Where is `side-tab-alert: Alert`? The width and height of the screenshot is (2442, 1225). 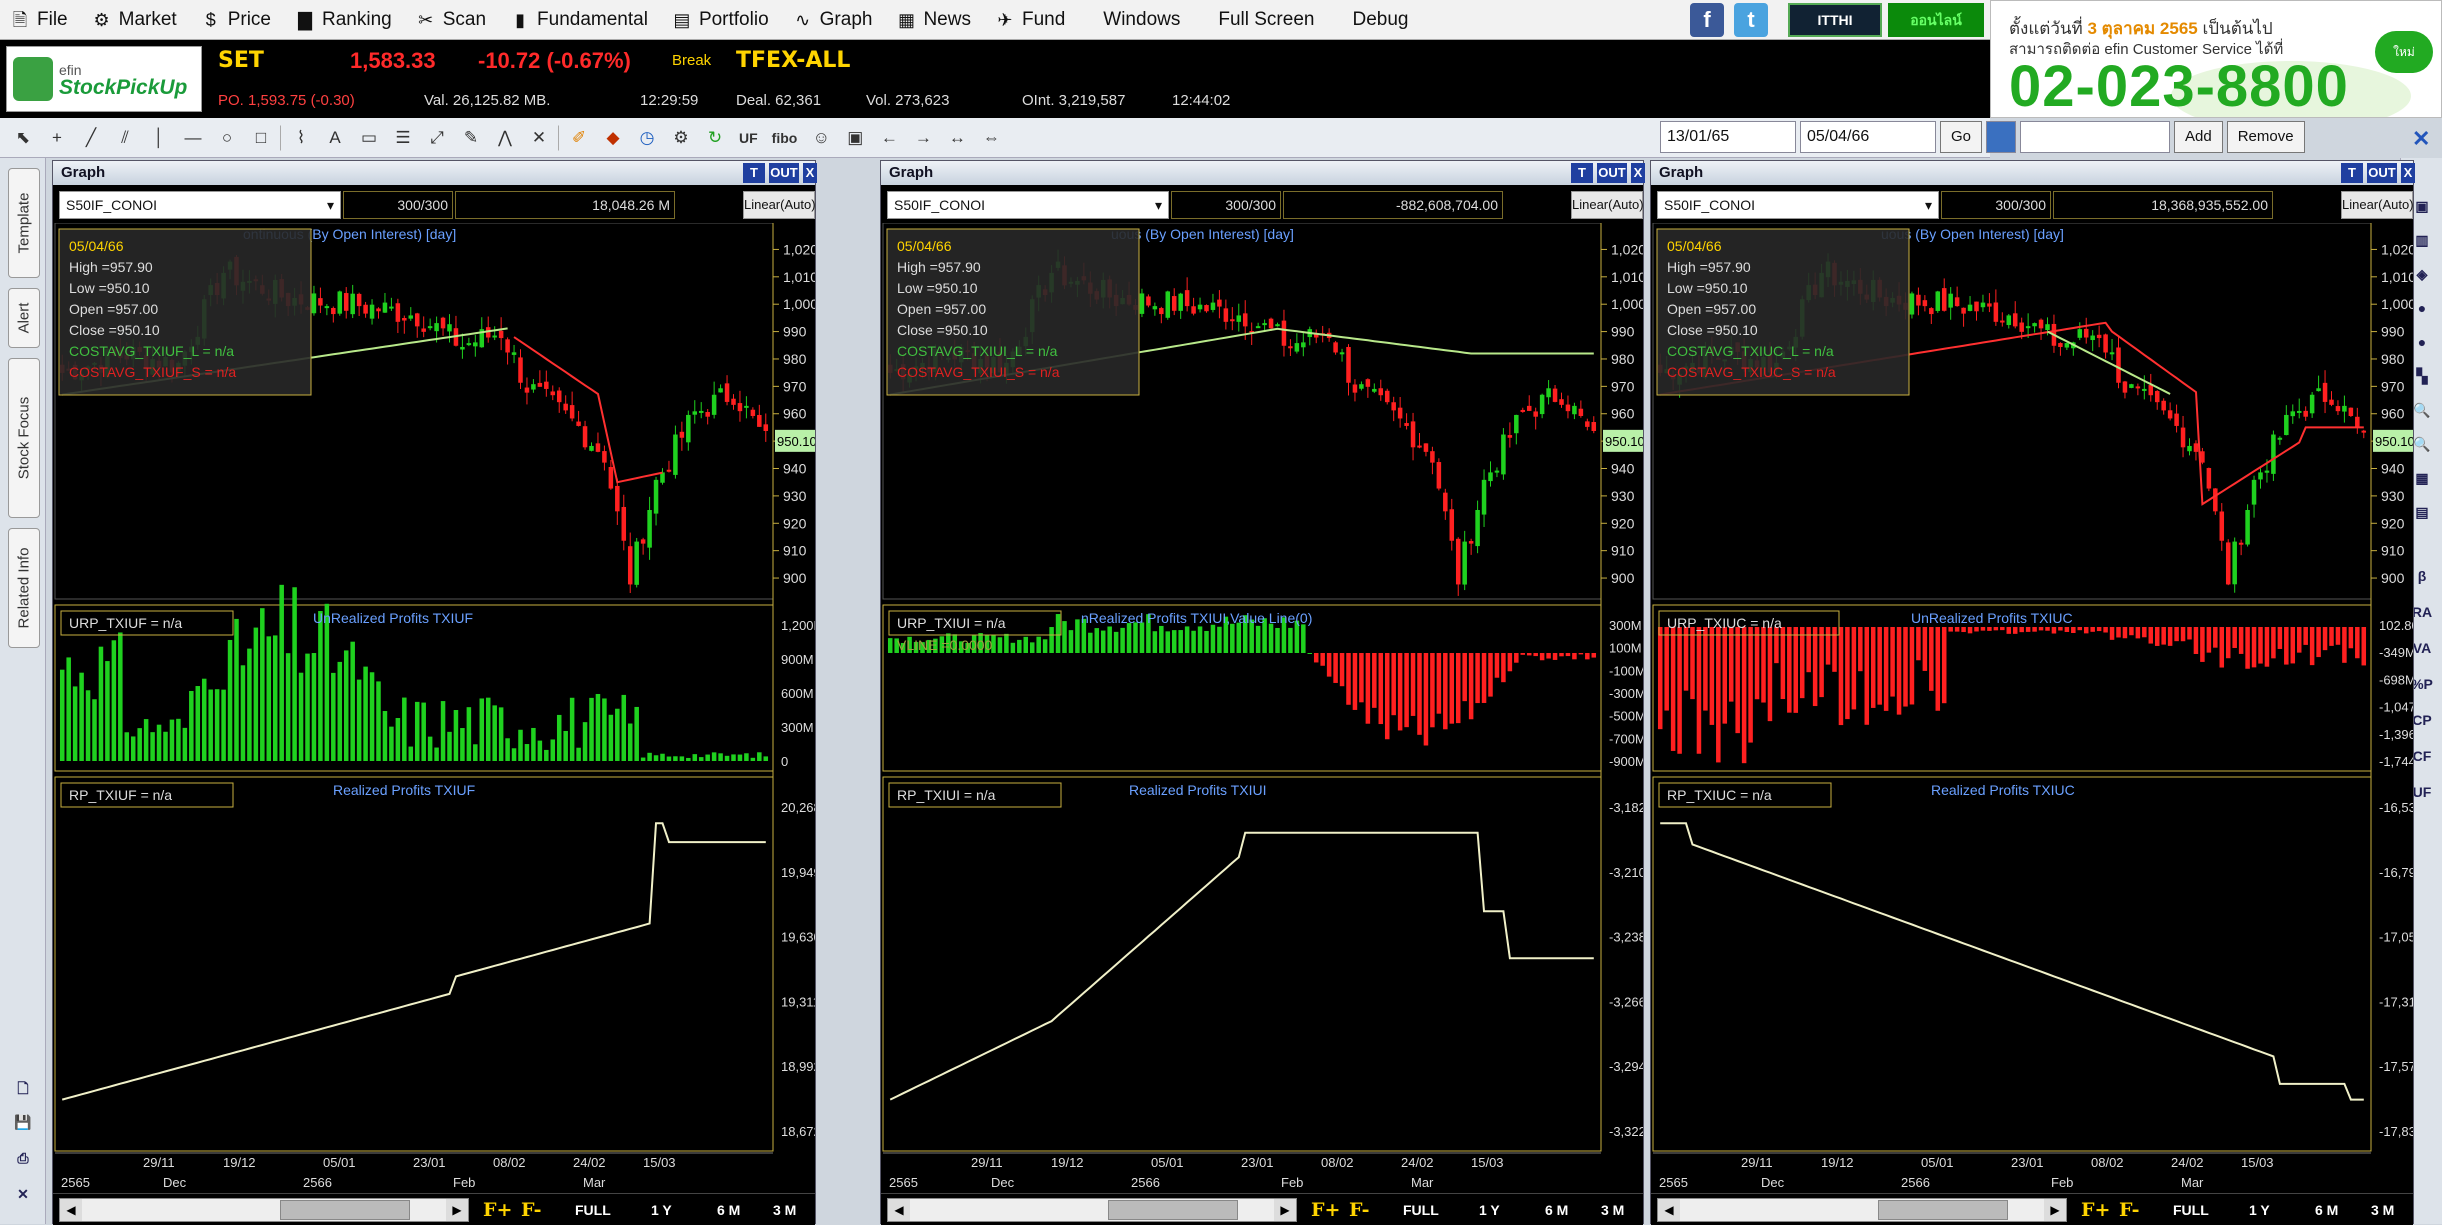 side-tab-alert: Alert is located at coordinates (24, 318).